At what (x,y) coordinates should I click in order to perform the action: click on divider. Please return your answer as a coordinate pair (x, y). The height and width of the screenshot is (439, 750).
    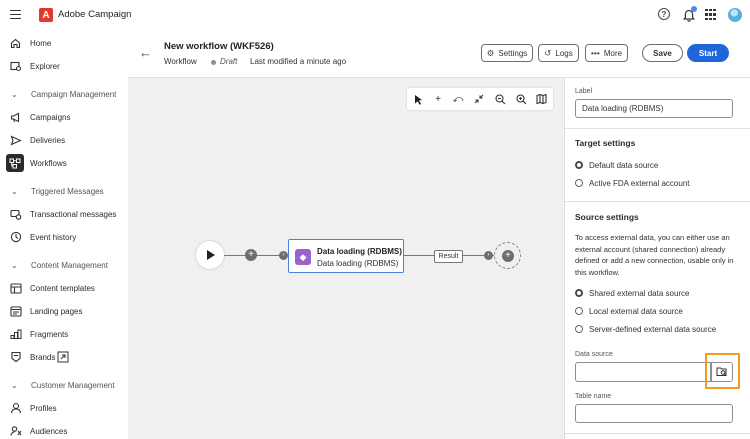
    Looking at the image, I should click on (657, 128).